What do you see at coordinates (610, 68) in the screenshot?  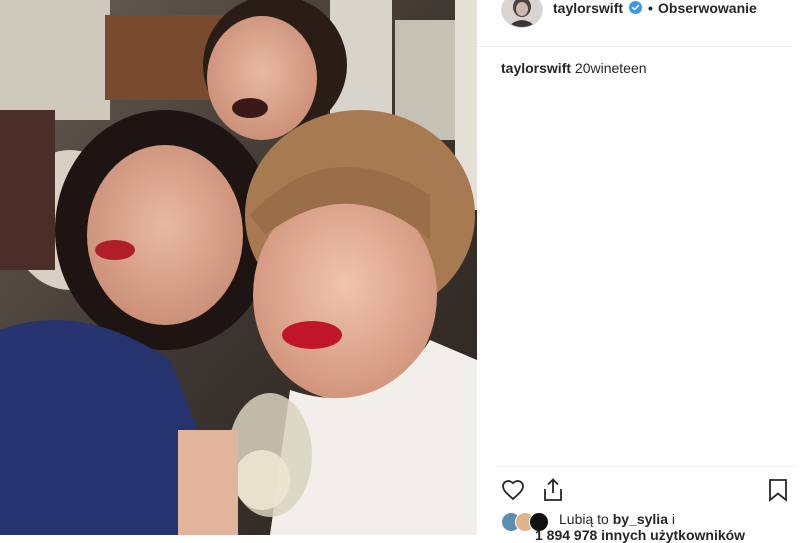 I see `caption-text: 20wineteen` at bounding box center [610, 68].